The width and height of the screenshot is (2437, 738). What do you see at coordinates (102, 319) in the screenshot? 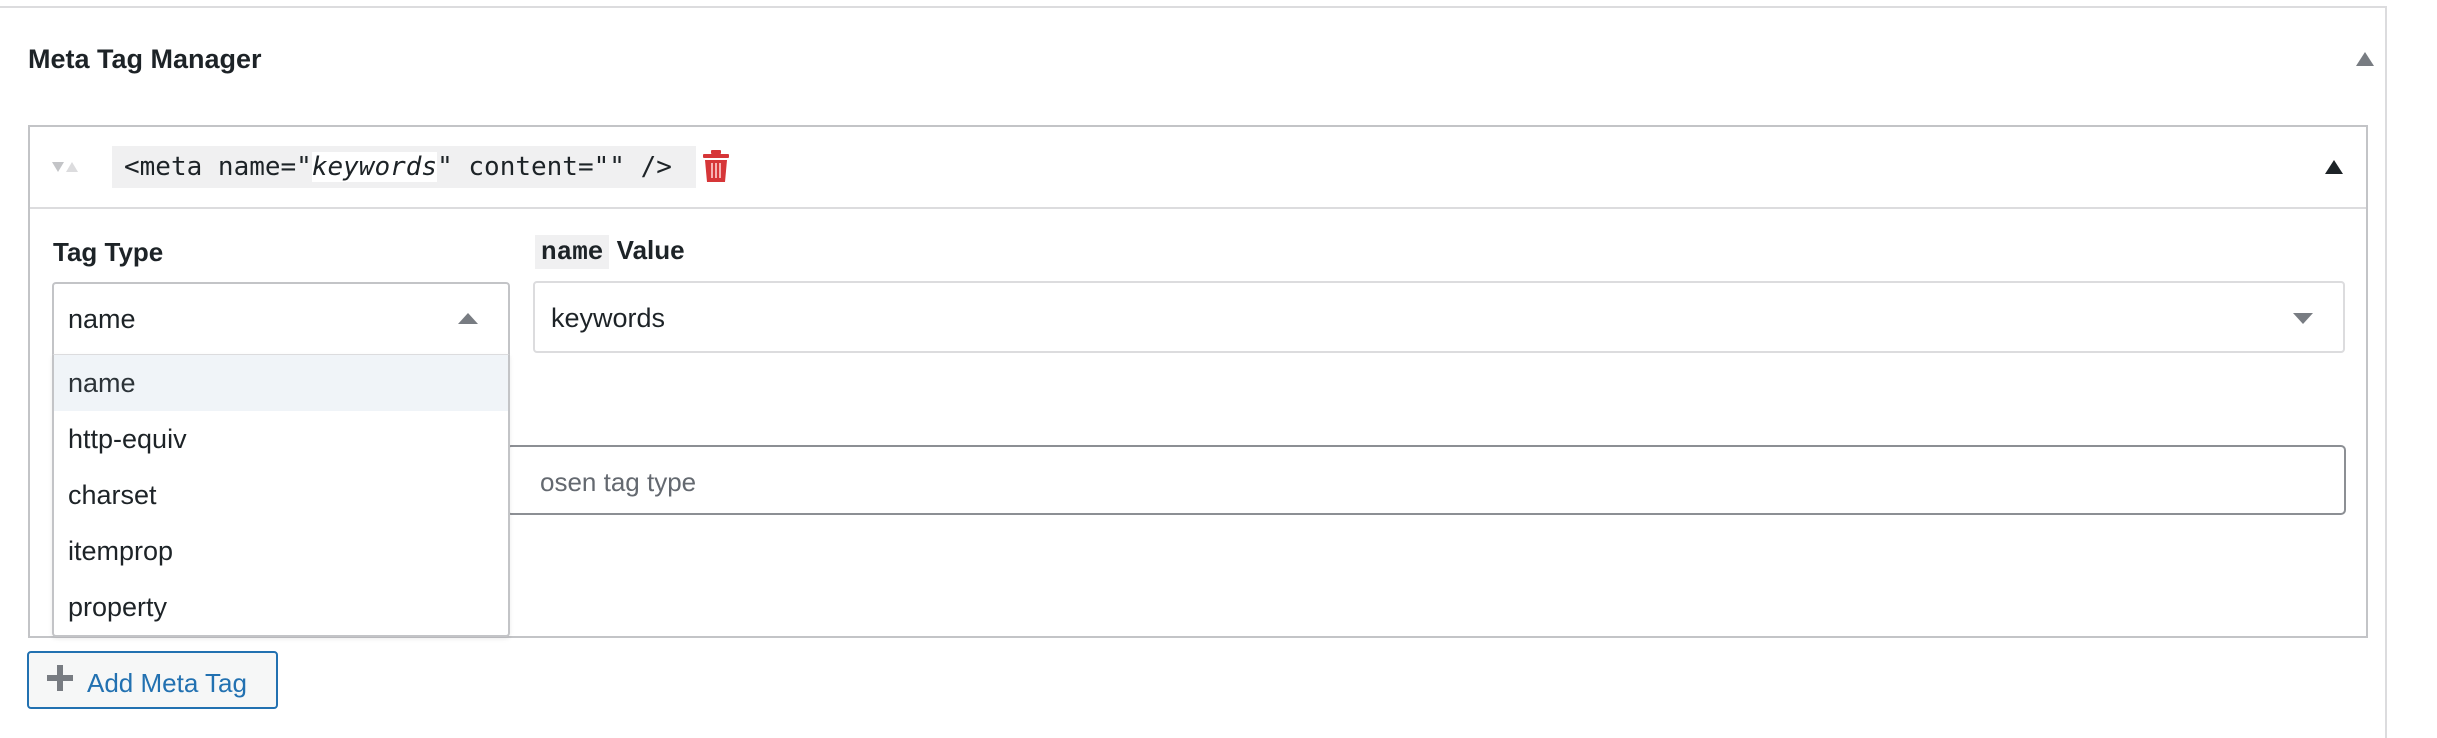
I see `tag-type-selected: name` at bounding box center [102, 319].